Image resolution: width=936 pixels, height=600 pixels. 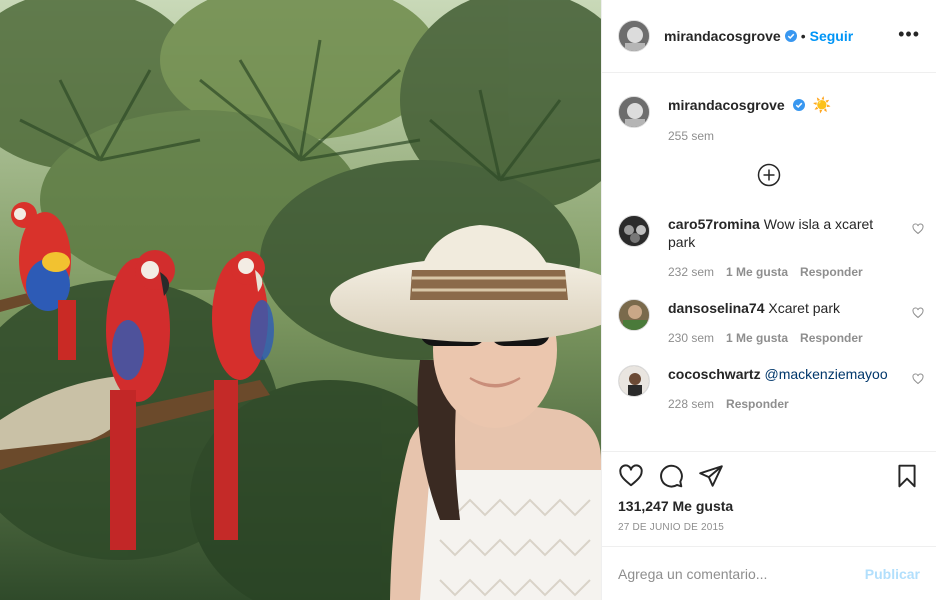 I want to click on comment-meta: 232 sem 1 Me gusta Responder, so click(x=782, y=272).